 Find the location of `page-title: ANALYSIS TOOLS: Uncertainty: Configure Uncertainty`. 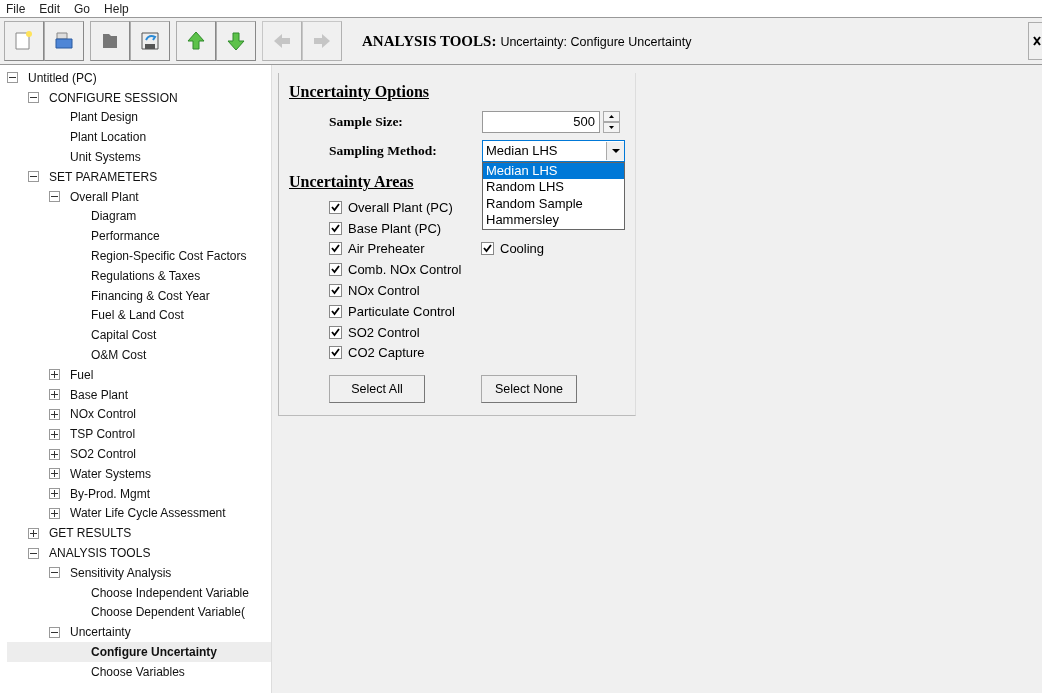

page-title: ANALYSIS TOOLS: Uncertainty: Configure Uncertainty is located at coordinates (527, 41).